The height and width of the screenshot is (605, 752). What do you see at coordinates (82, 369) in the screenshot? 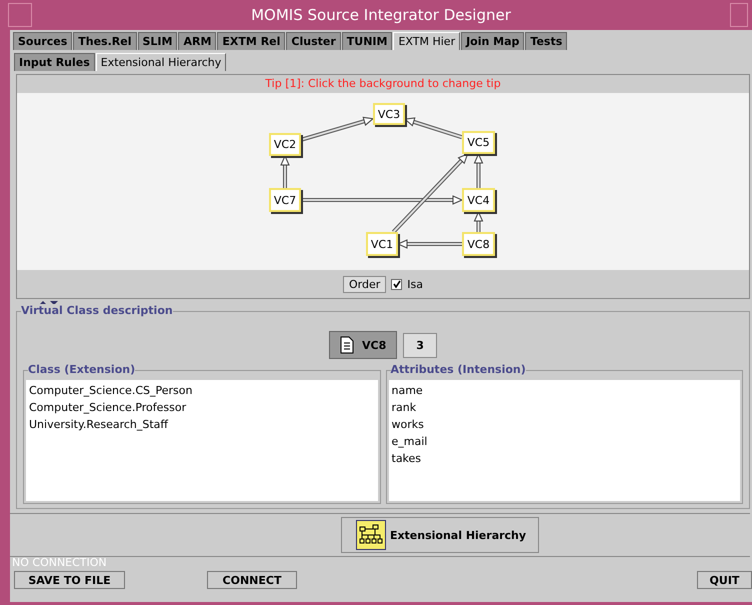
I see `list-title: Class (Extension)` at bounding box center [82, 369].